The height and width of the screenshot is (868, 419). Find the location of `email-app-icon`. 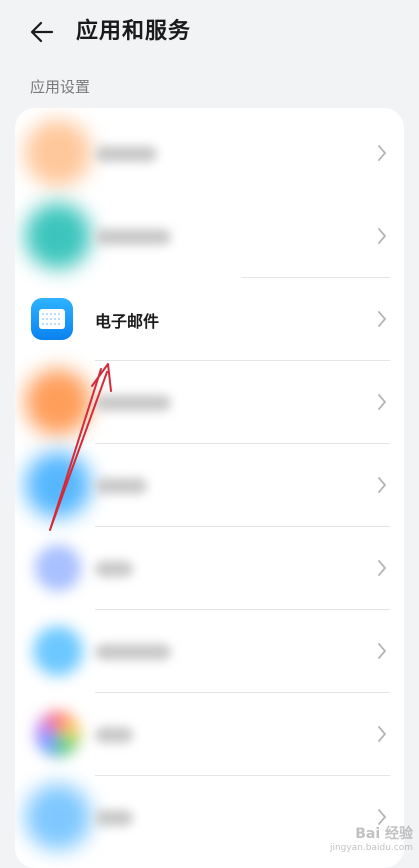

email-app-icon is located at coordinates (52, 319).